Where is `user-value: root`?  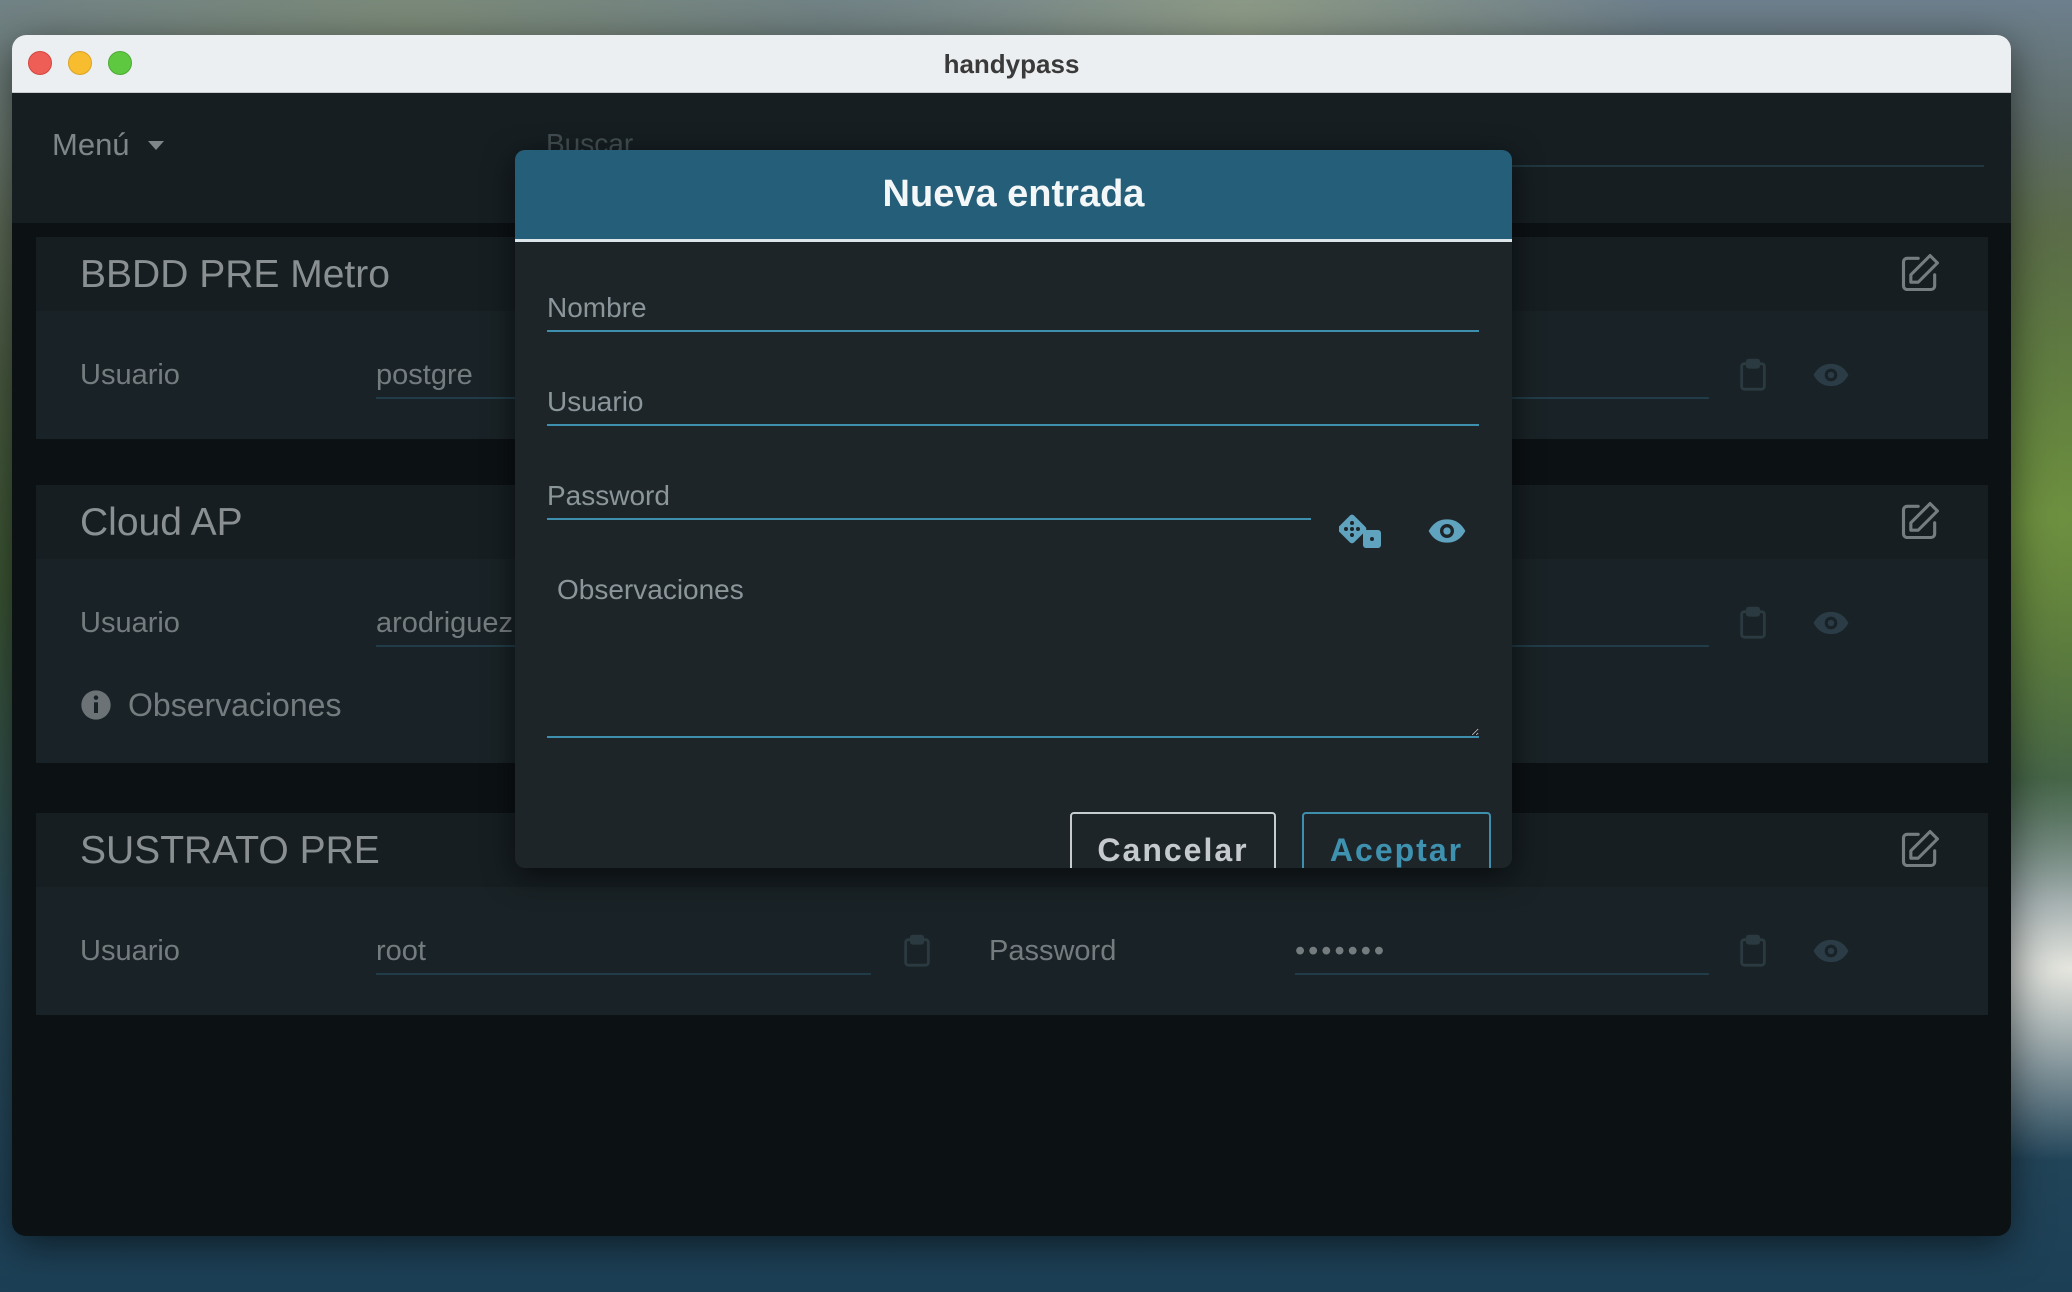
user-value: root is located at coordinates (623, 951).